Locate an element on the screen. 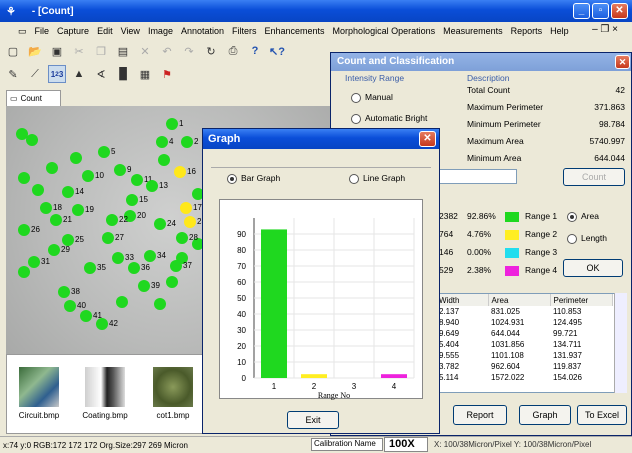 The height and width of the screenshot is (453, 632). calibration-name-label: Calibration Name is located at coordinates (347, 444).